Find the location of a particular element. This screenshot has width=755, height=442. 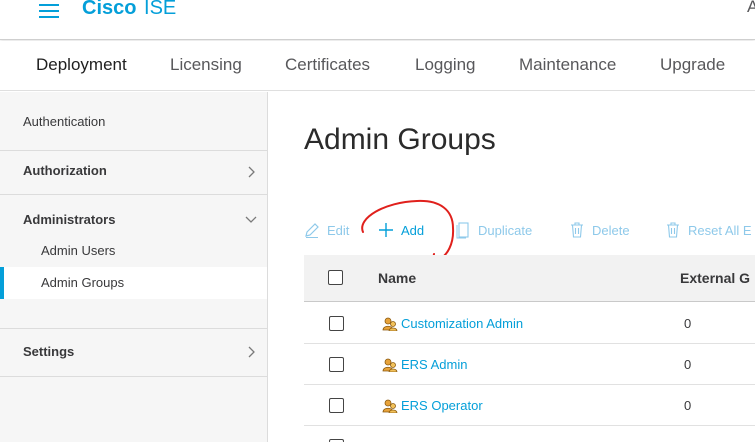

add-button: Add is located at coordinates (403, 230).